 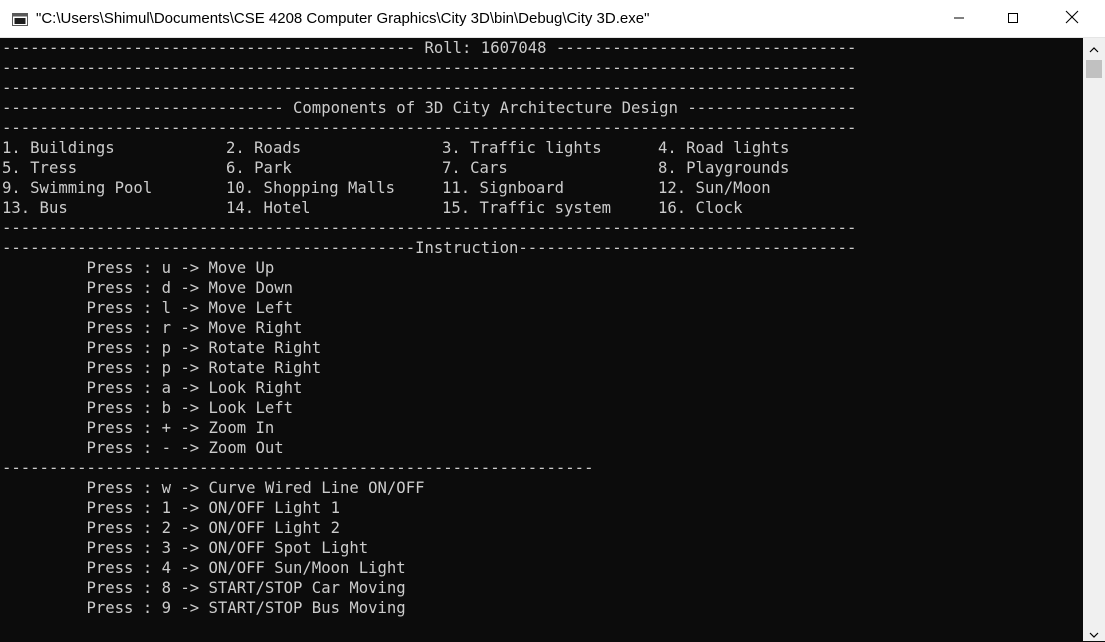 I want to click on console-line: Press : l -> Move Left, so click(x=148, y=308).